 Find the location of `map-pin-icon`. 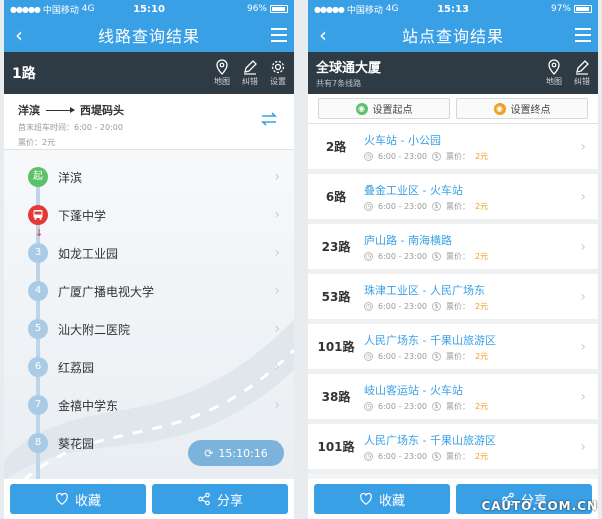

map-pin-icon is located at coordinates (554, 67).